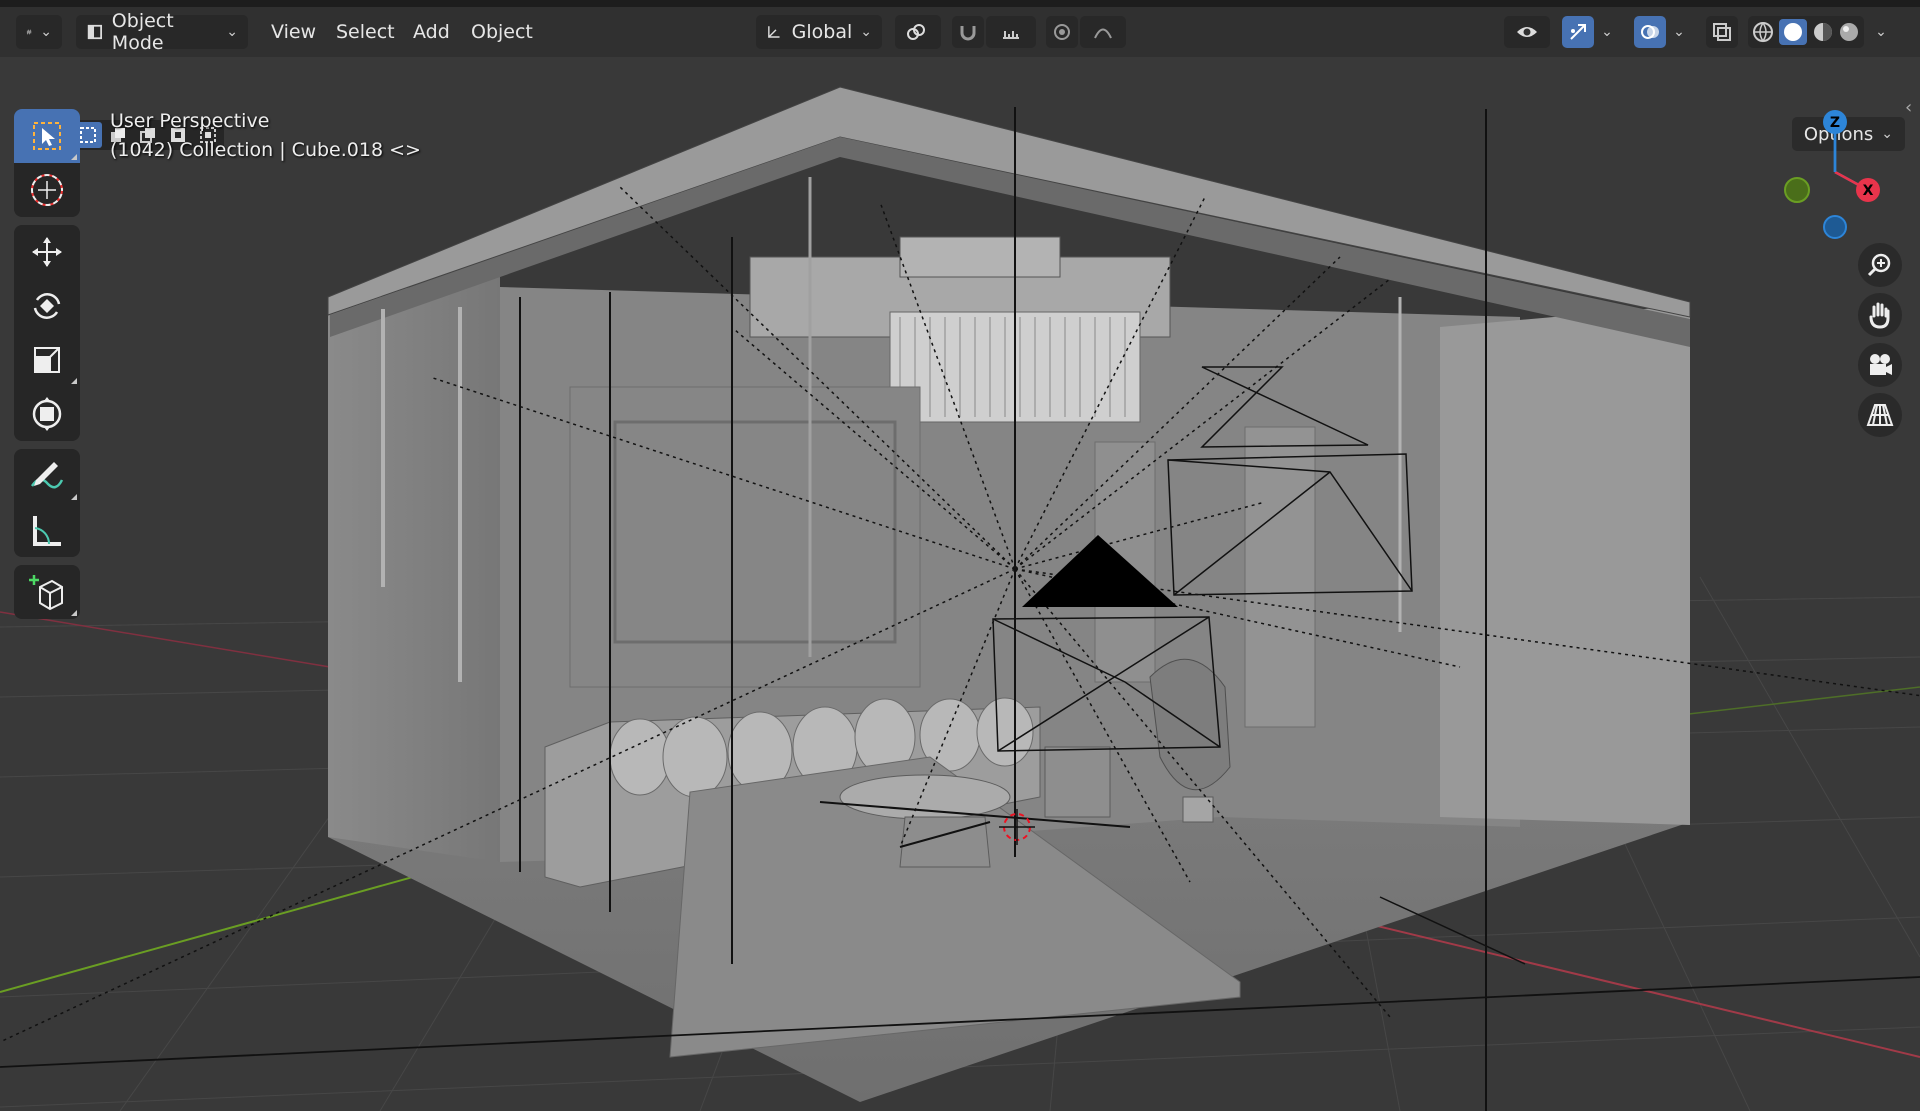  I want to click on menu-select: Select, so click(365, 32).